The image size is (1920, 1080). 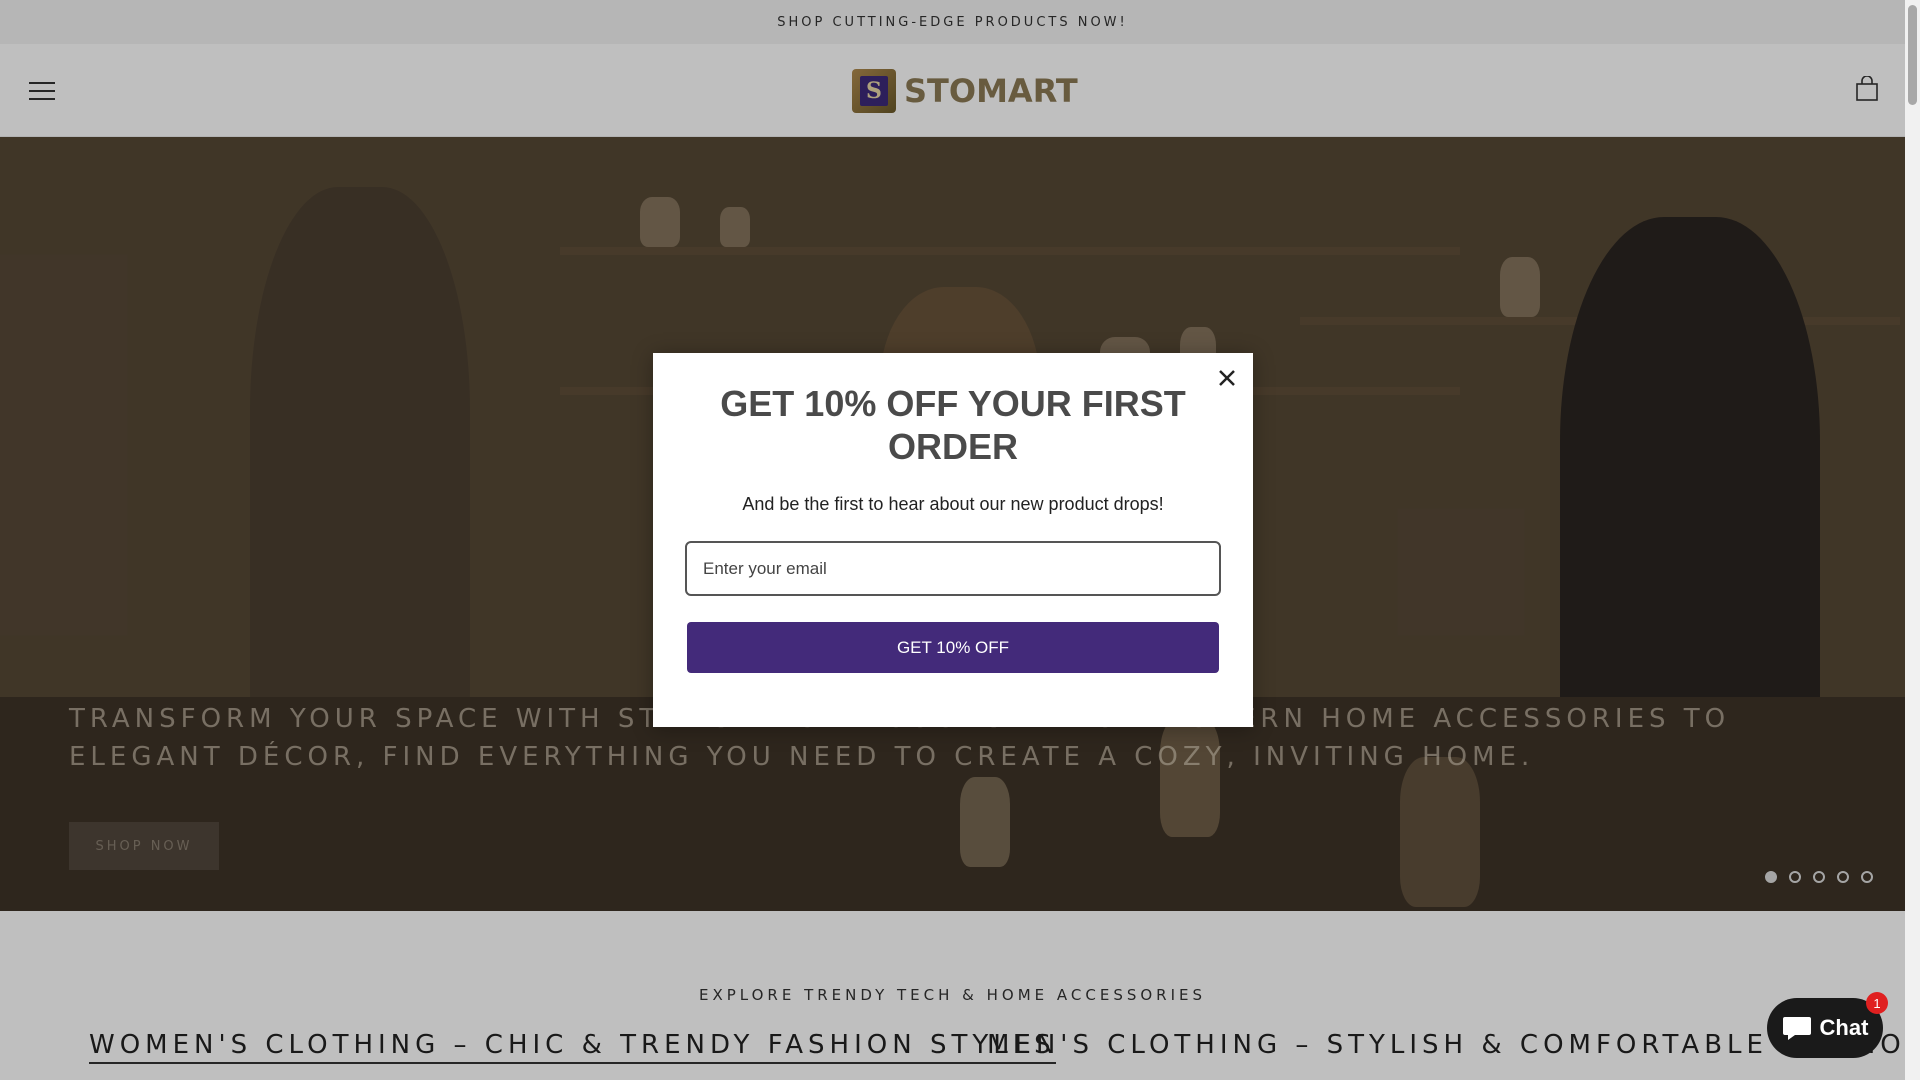 What do you see at coordinates (1877, 1003) in the screenshot?
I see `chat-unread-badge: 1` at bounding box center [1877, 1003].